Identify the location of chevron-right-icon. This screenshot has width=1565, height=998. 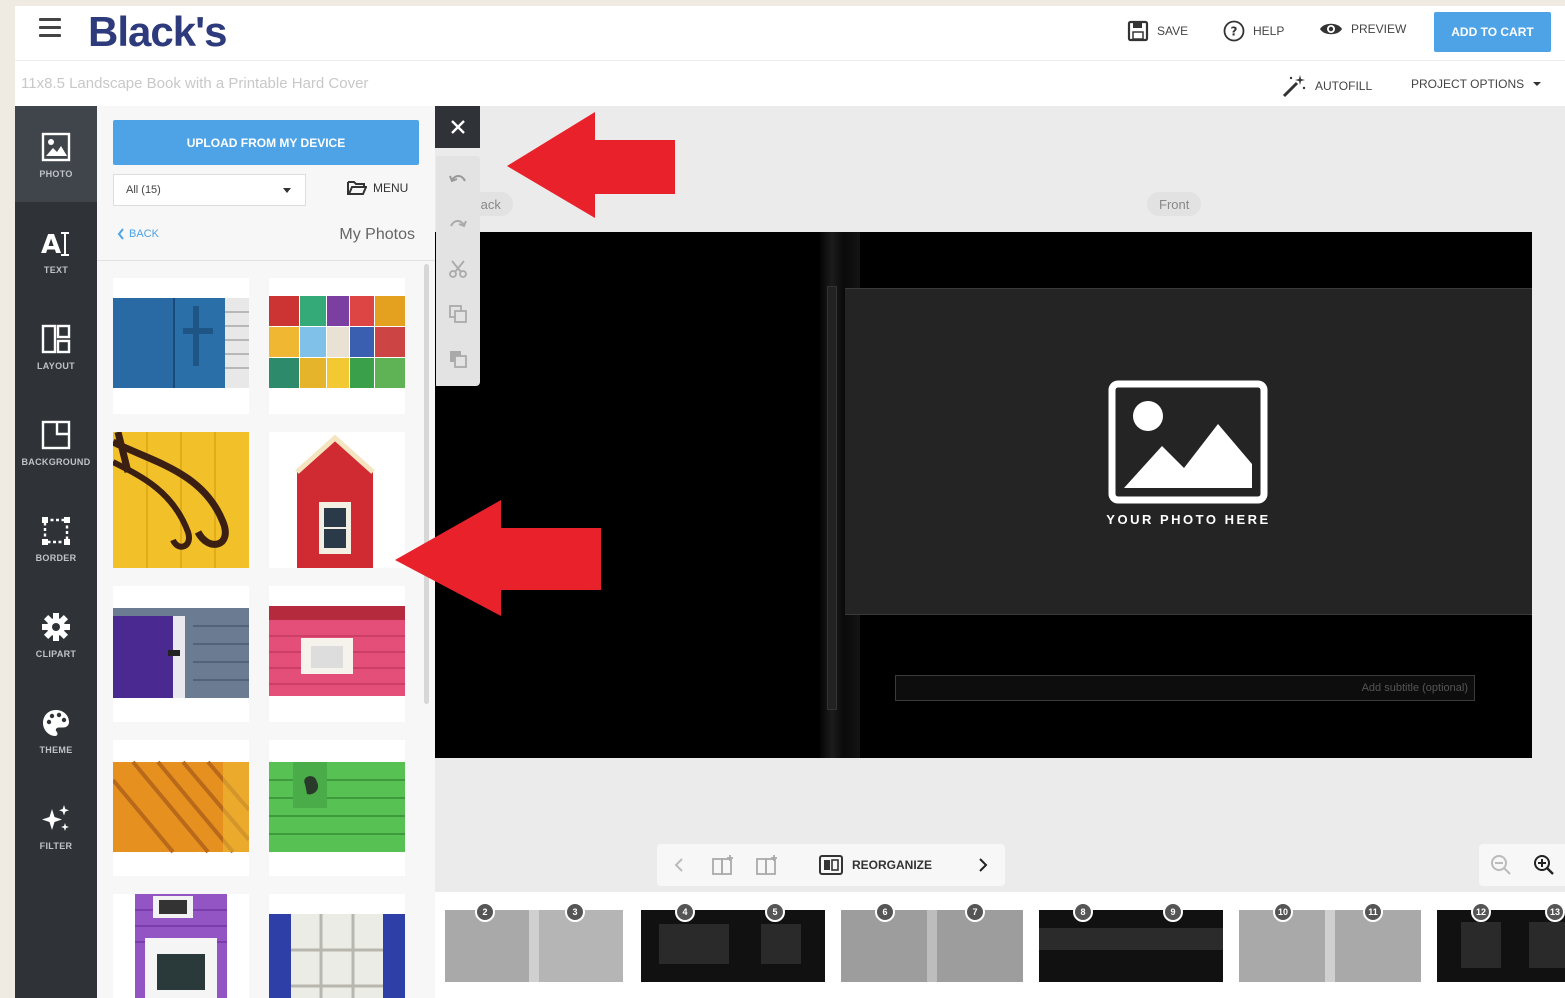
(983, 865).